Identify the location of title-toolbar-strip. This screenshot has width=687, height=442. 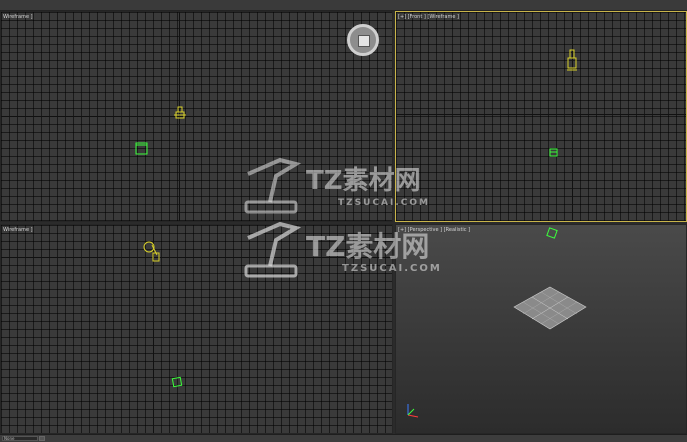
(343, 5).